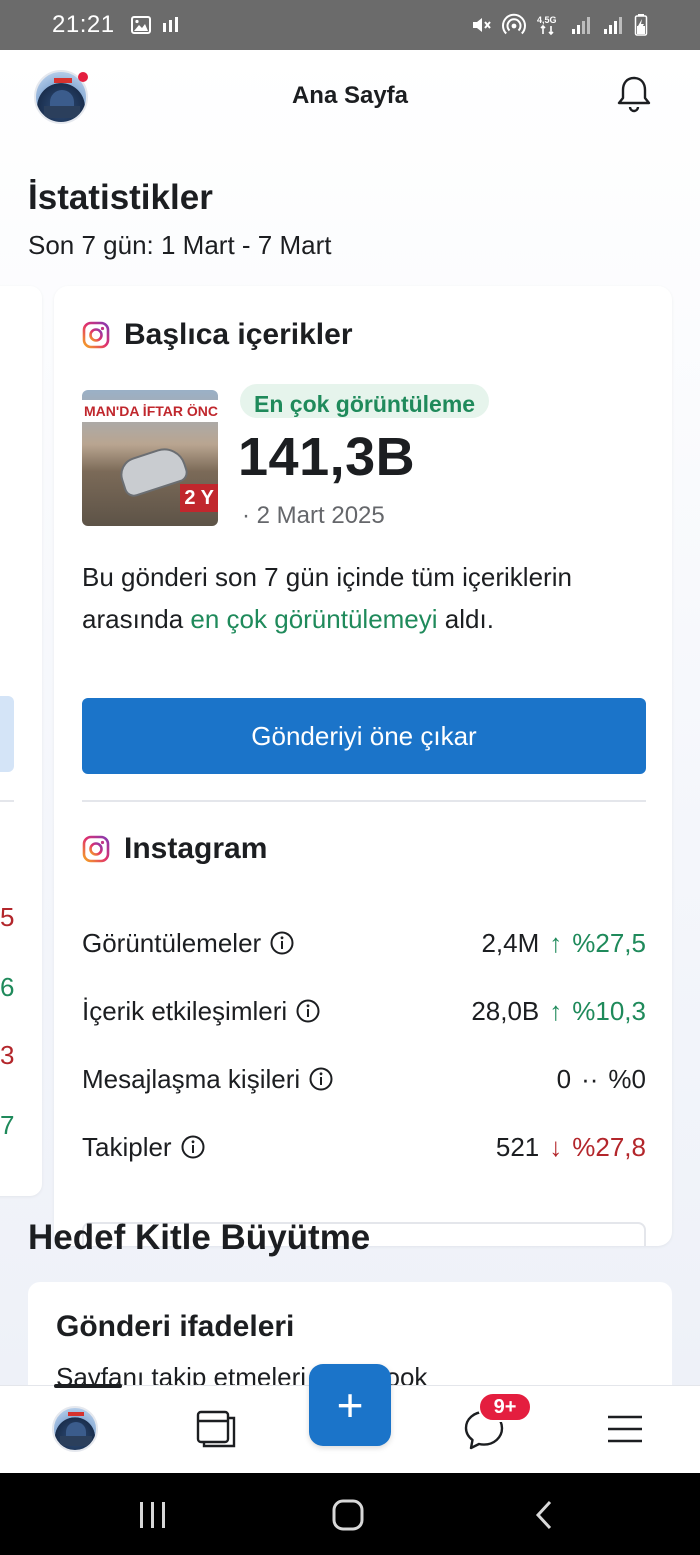 The image size is (700, 1555). Describe the element at coordinates (609, 942) in the screenshot. I see `metric-change: %27,5` at that location.